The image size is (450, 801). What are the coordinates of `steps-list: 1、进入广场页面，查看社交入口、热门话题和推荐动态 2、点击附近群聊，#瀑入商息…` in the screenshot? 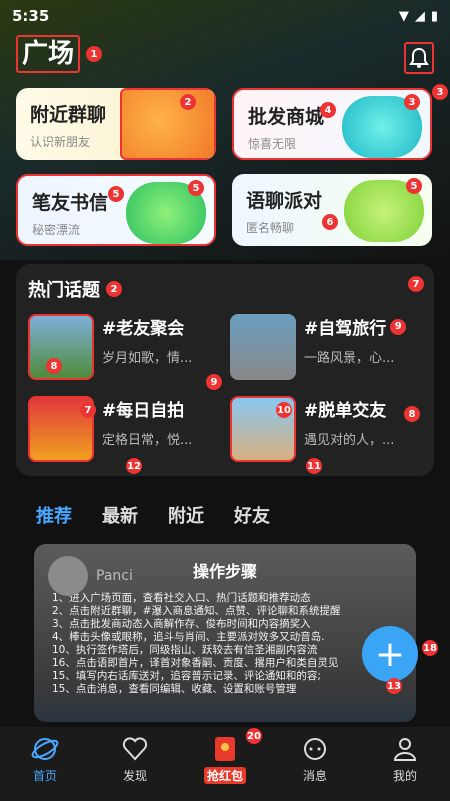 It's located at (225, 644).